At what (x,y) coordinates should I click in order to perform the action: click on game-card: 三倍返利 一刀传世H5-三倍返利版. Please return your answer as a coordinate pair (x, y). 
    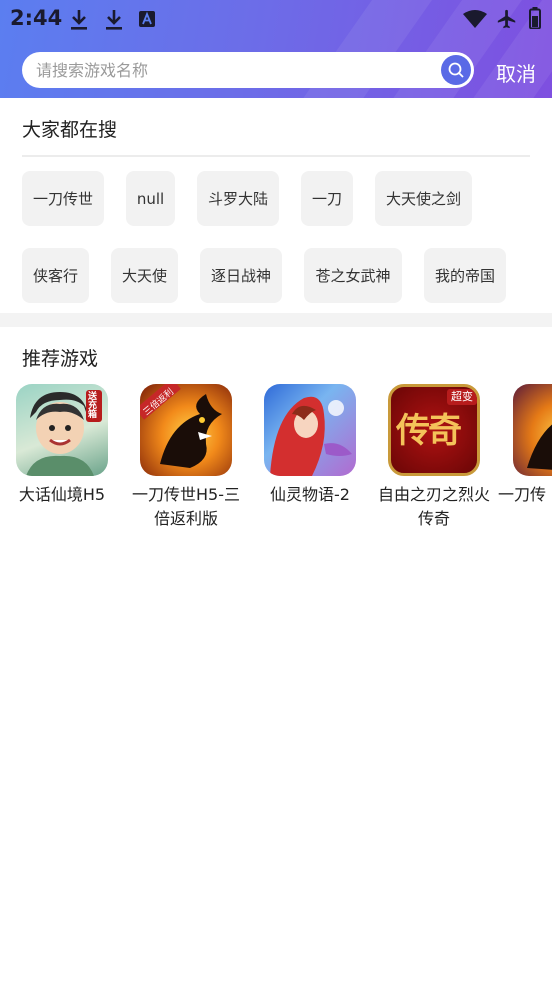
    Looking at the image, I should click on (186, 457).